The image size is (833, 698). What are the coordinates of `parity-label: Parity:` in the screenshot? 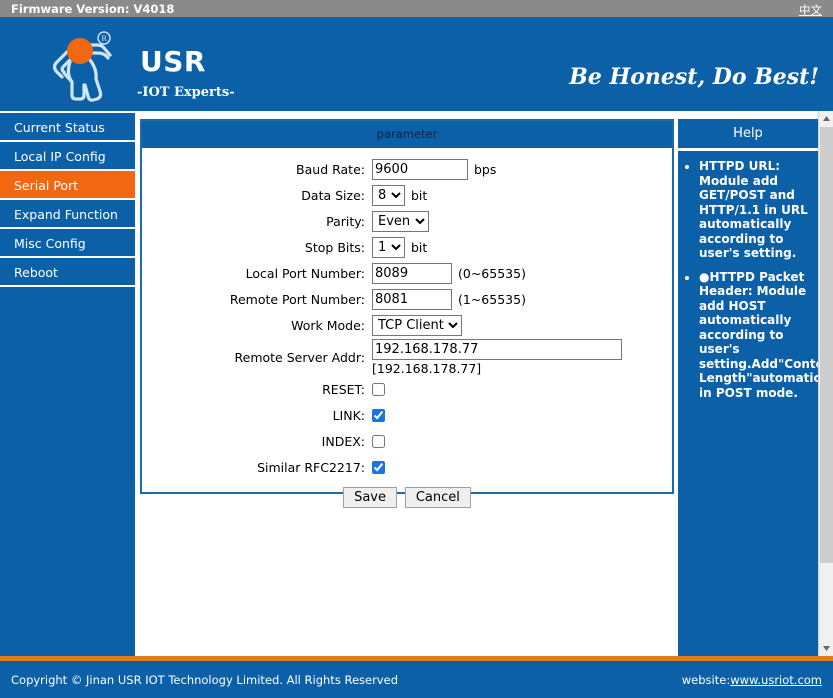 It's located at (345, 221).